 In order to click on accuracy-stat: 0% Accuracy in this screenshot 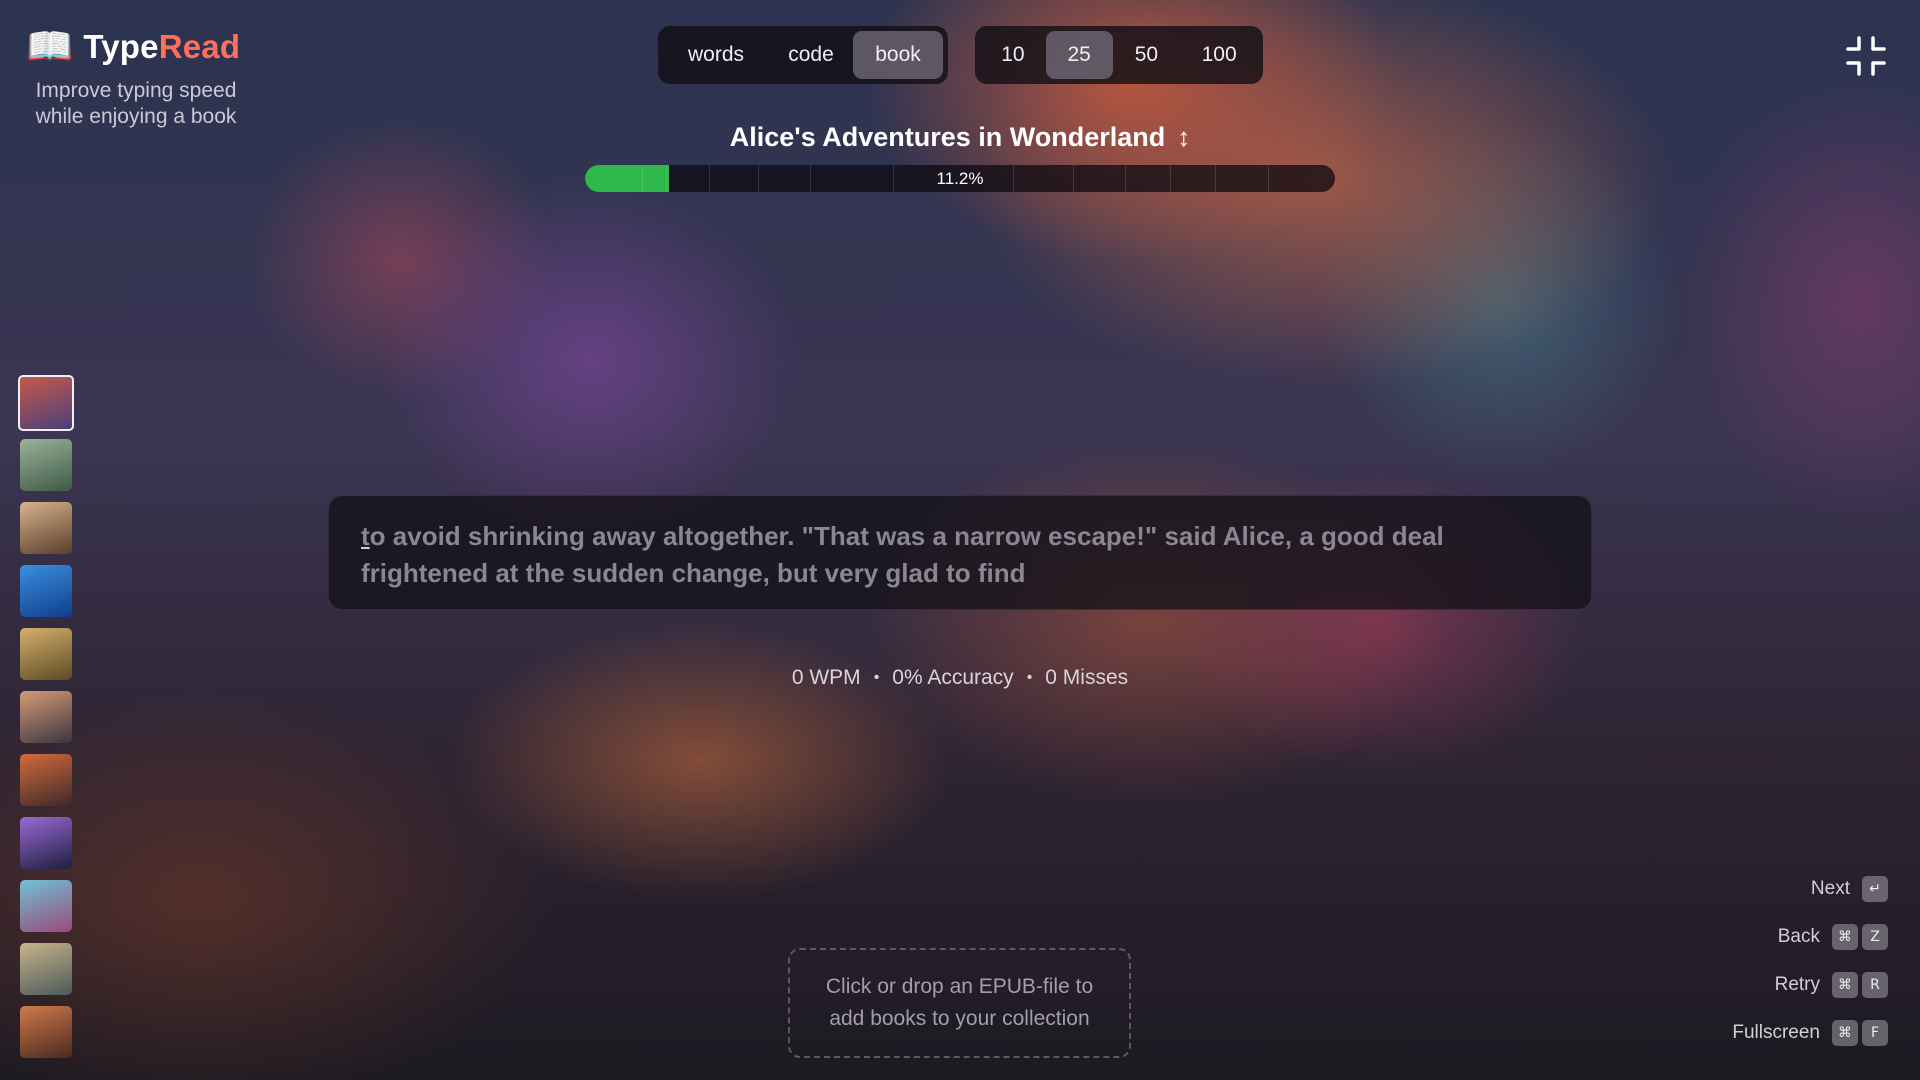, I will do `click(953, 677)`.